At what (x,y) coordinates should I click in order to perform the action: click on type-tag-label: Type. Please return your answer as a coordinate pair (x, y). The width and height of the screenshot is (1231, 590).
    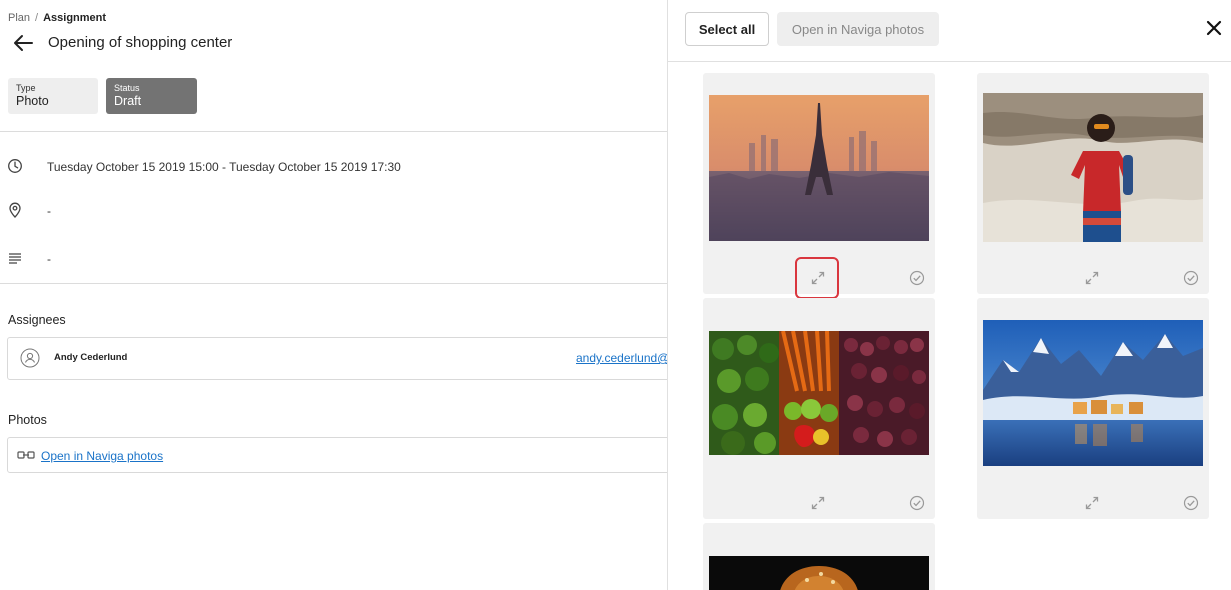
    Looking at the image, I should click on (26, 88).